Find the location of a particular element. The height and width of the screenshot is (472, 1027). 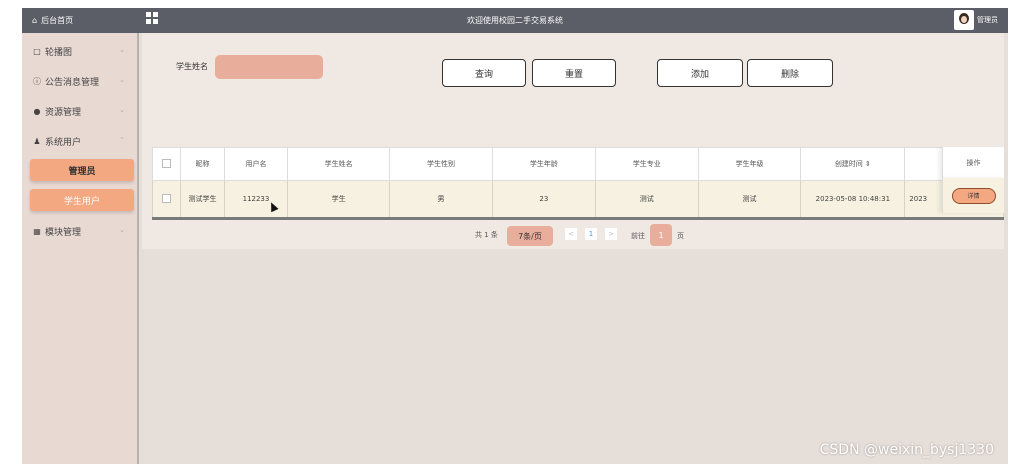

submenu-student-users: 学生用户 is located at coordinates (82, 200).